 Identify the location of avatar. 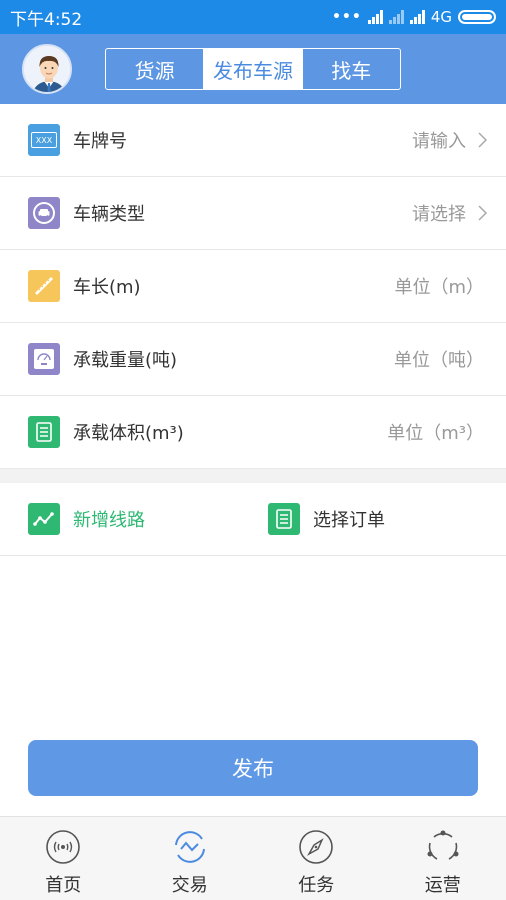
(47, 69).